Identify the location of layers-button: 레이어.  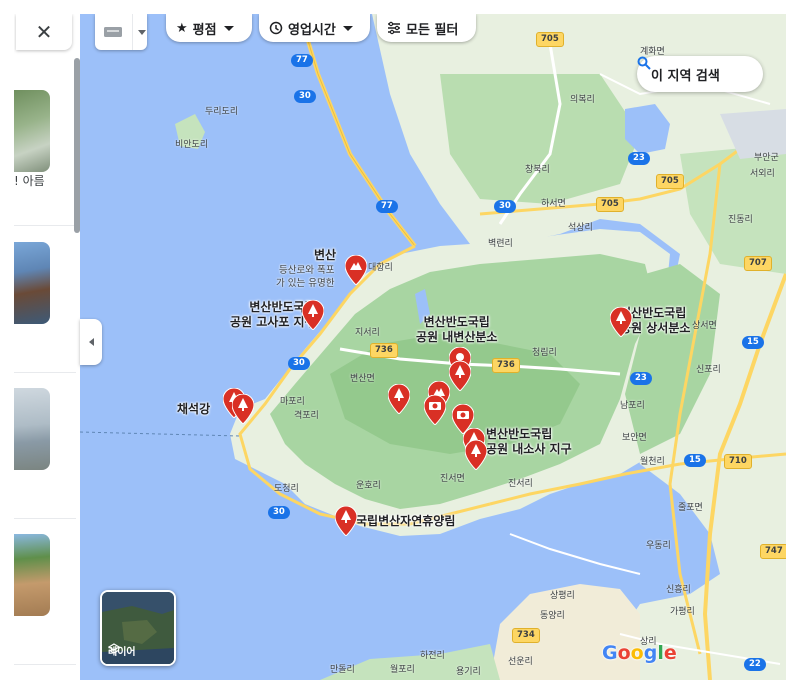
(138, 628).